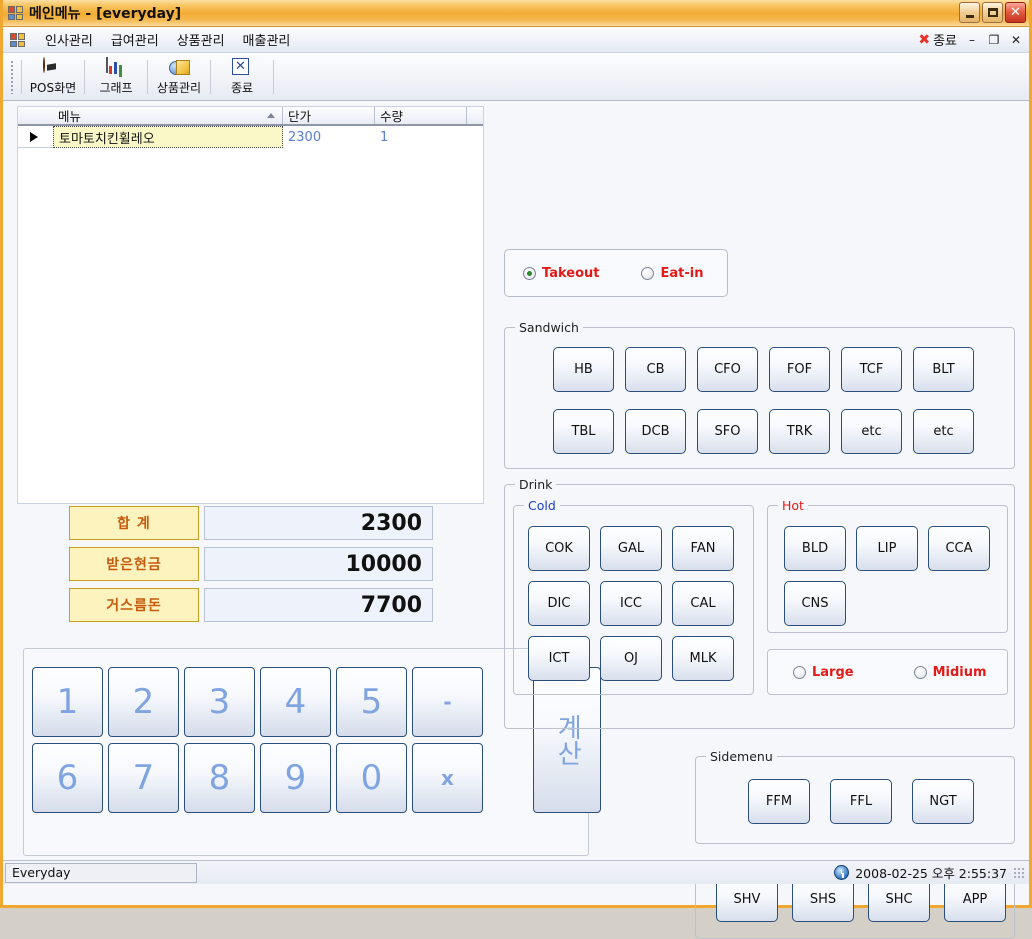 Image resolution: width=1032 pixels, height=939 pixels. What do you see at coordinates (392, 116) in the screenshot?
I see `column-header-qty-label: 수량` at bounding box center [392, 116].